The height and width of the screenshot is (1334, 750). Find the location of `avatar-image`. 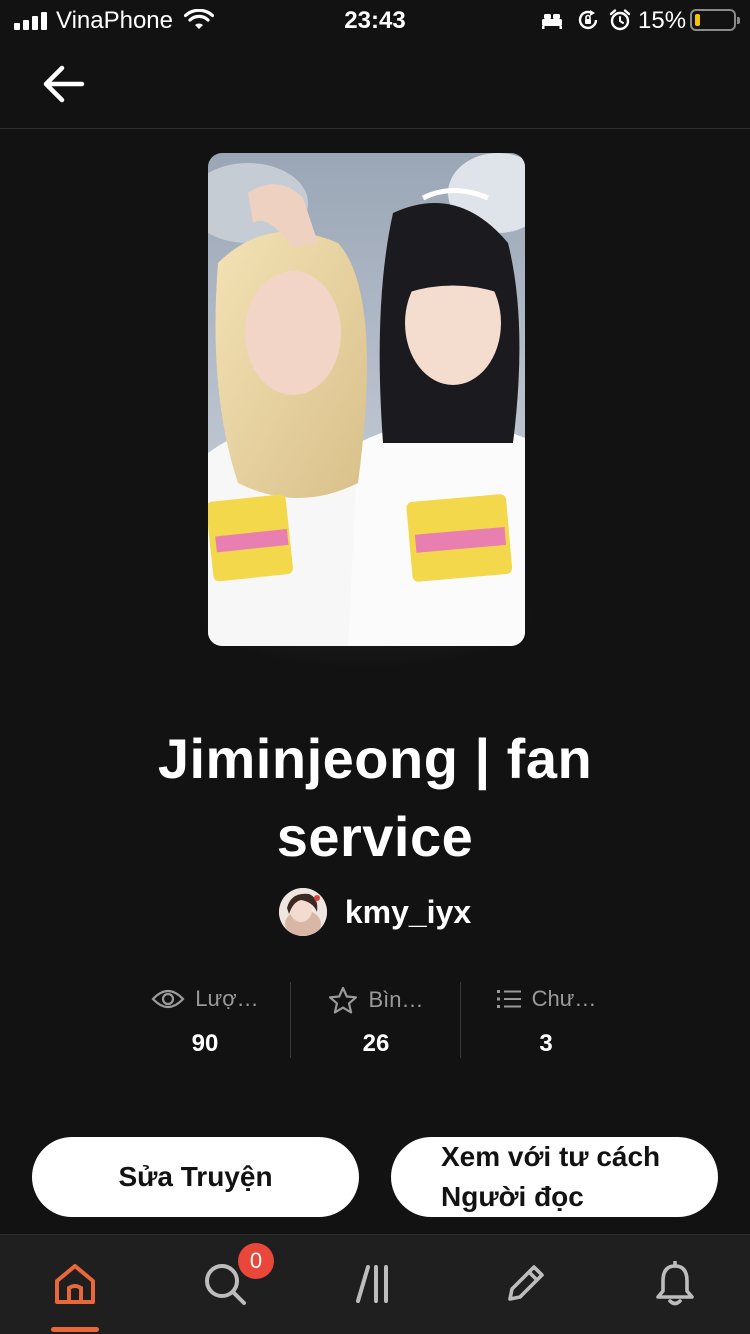

avatar-image is located at coordinates (302, 912).